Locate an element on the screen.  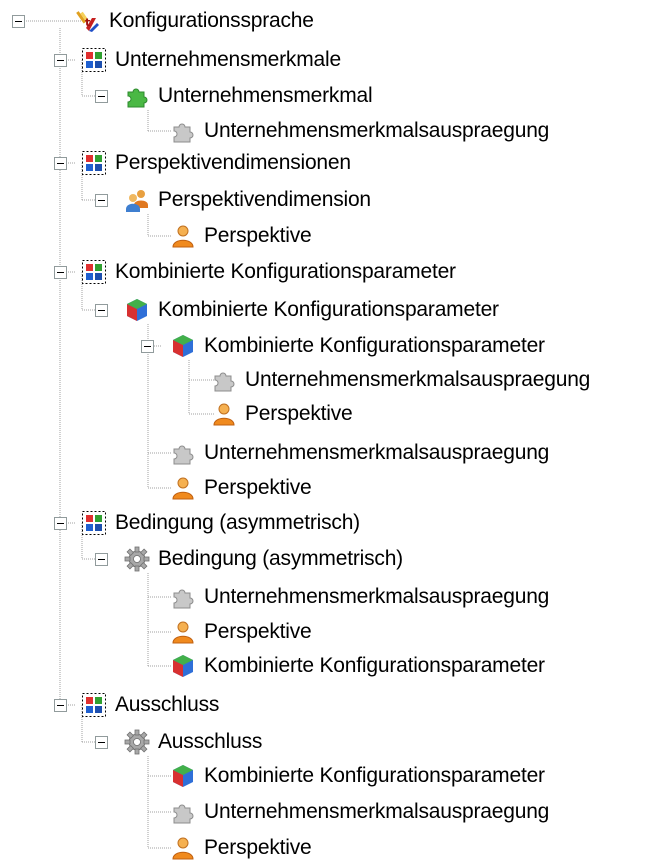
puzzle-green-icon is located at coordinates (137, 98).